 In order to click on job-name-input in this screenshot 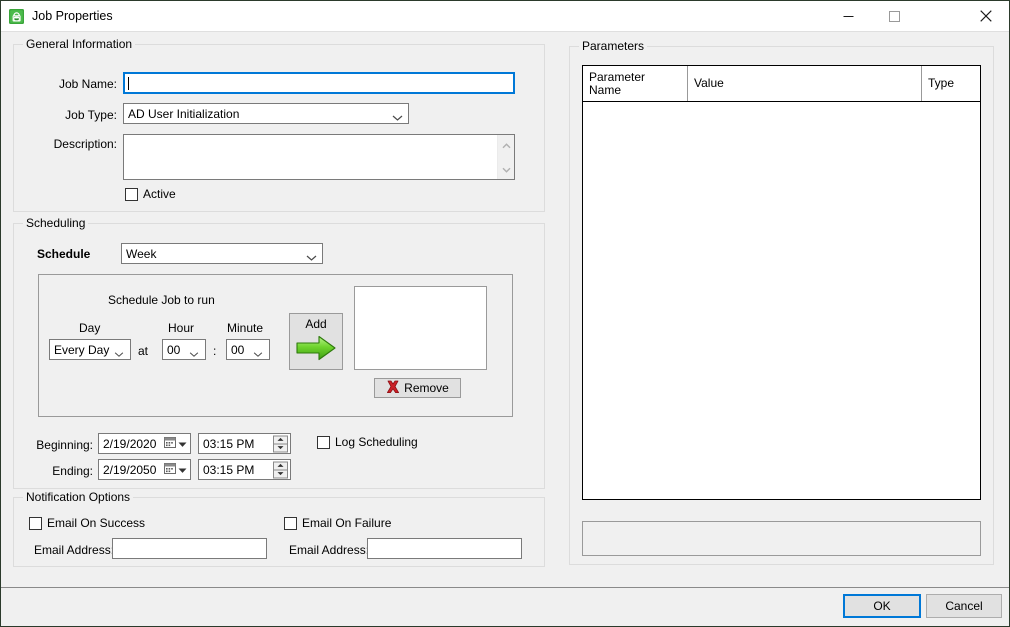, I will do `click(319, 83)`.